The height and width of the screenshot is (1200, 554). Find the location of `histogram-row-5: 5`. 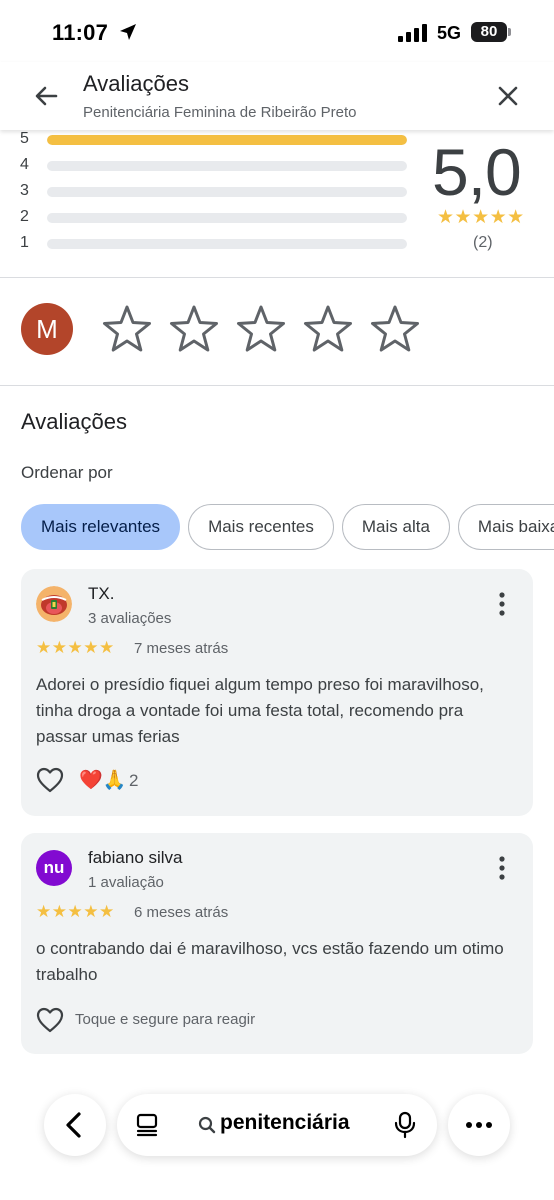

histogram-row-5: 5 is located at coordinates (220, 140).